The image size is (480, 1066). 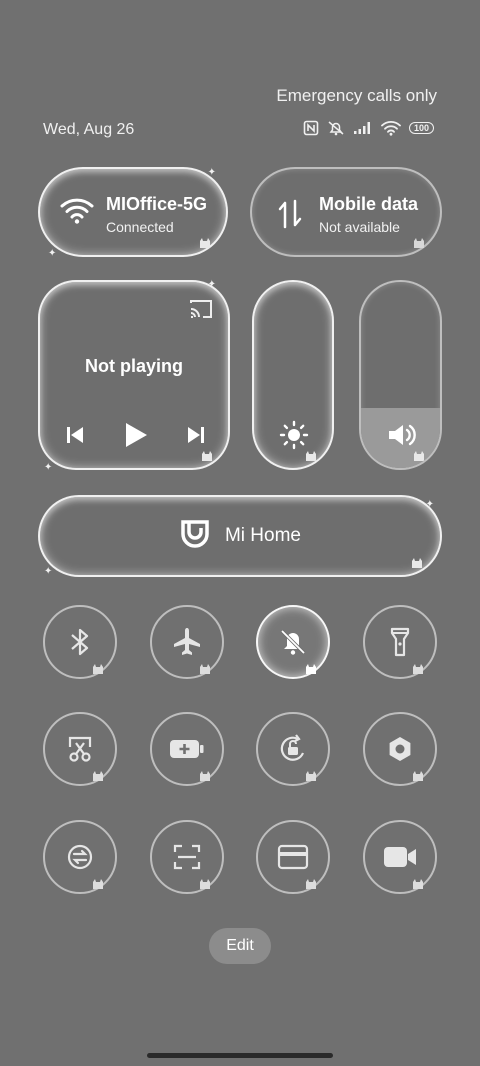 What do you see at coordinates (136, 435) in the screenshot?
I see `play-icon` at bounding box center [136, 435].